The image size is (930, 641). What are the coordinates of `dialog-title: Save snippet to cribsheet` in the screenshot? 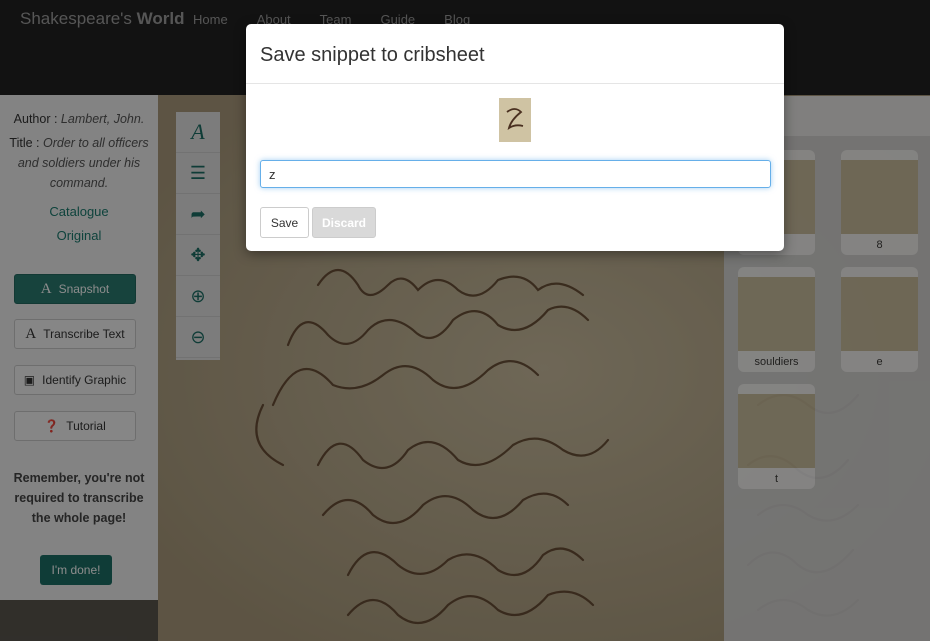 It's located at (372, 55).